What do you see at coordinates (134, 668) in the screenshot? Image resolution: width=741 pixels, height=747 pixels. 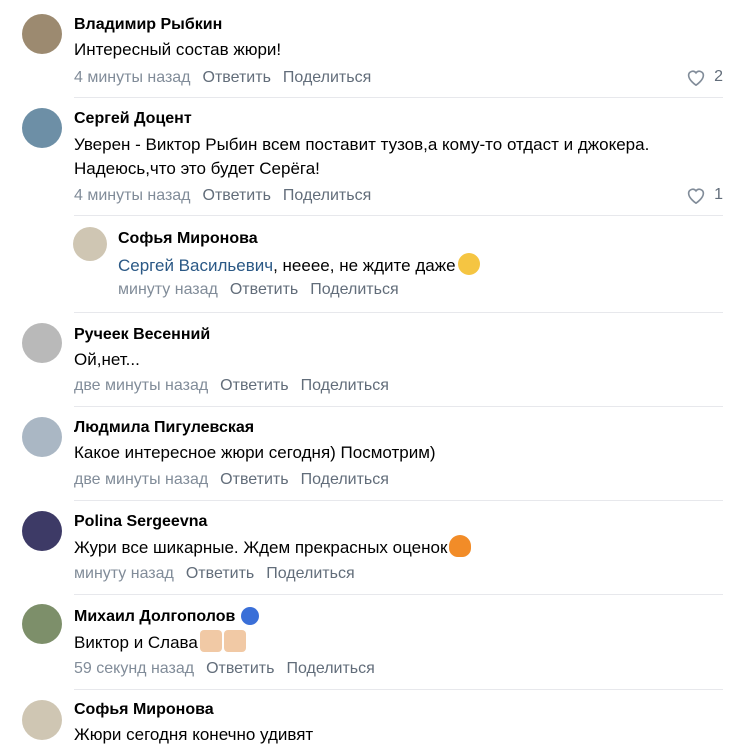 I see `timestamp: 59 секунд назад` at bounding box center [134, 668].